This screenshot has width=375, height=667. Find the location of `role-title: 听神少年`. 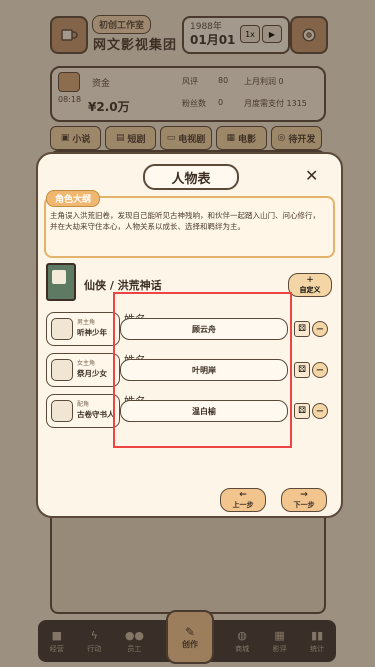

role-title: 听神少年 is located at coordinates (92, 332).